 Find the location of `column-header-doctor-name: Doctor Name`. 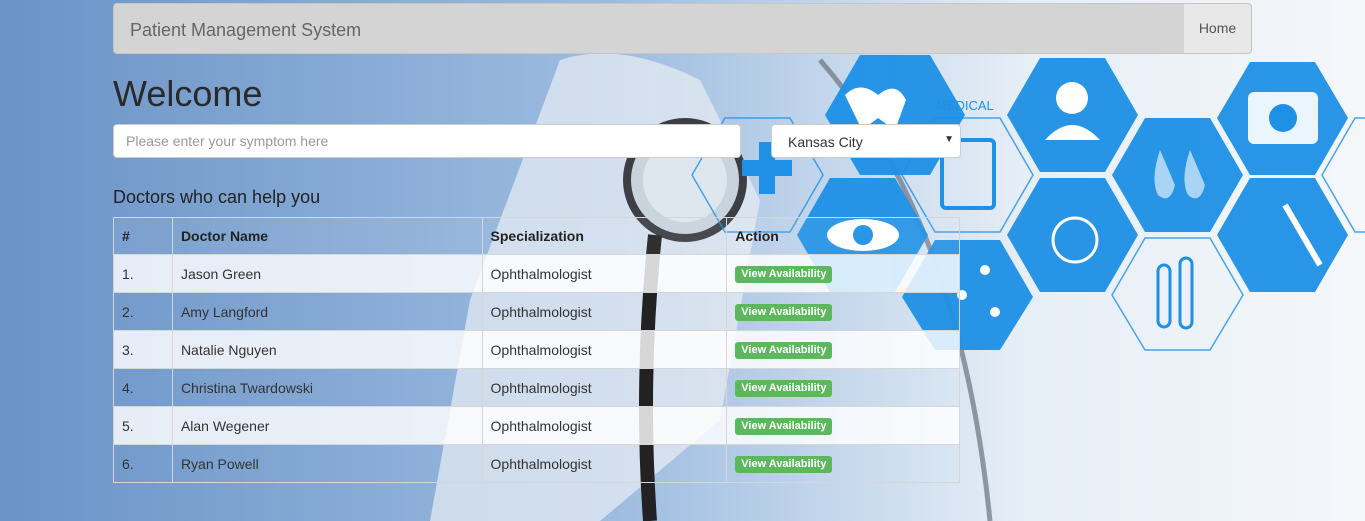

column-header-doctor-name: Doctor Name is located at coordinates (327, 236).